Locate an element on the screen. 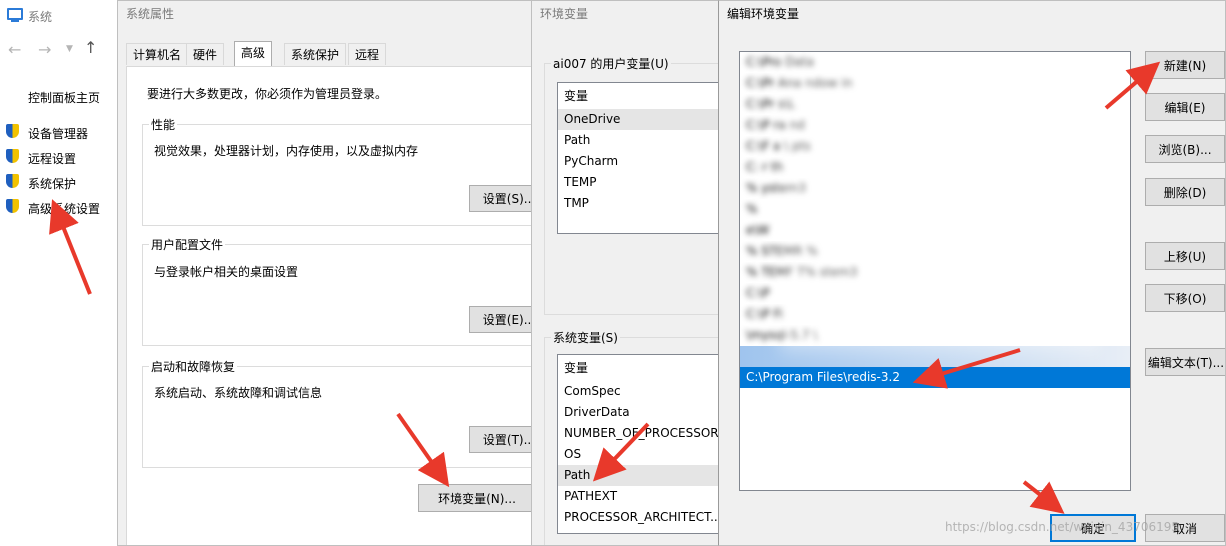 Image resolution: width=1226 pixels, height=546 pixels. group-title: 用户配置文件 is located at coordinates (187, 244).